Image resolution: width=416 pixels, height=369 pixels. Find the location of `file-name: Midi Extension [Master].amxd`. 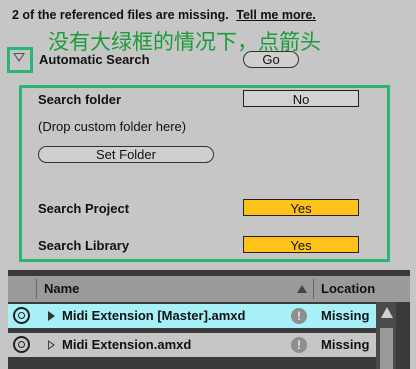

file-name: Midi Extension [Master].amxd is located at coordinates (154, 315).